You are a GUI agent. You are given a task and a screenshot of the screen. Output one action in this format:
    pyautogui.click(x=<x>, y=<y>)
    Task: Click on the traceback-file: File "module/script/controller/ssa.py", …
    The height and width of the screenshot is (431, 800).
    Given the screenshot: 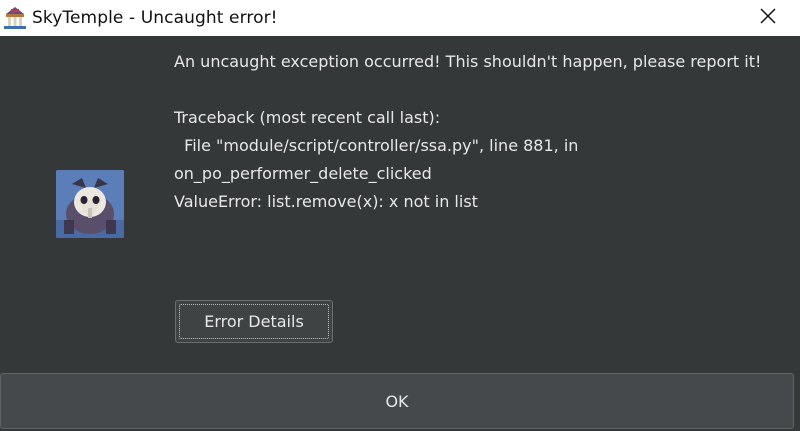 What is the action you would take?
    pyautogui.click(x=376, y=145)
    